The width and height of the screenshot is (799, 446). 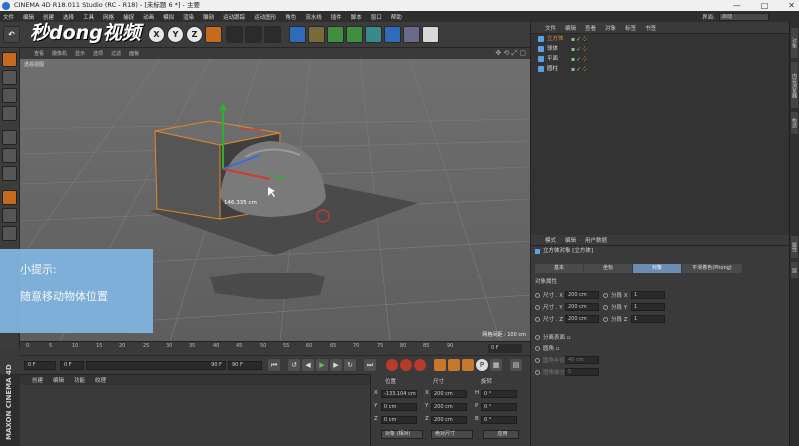 What do you see at coordinates (590, 28) in the screenshot?
I see `om-menu-view: 查看` at bounding box center [590, 28].